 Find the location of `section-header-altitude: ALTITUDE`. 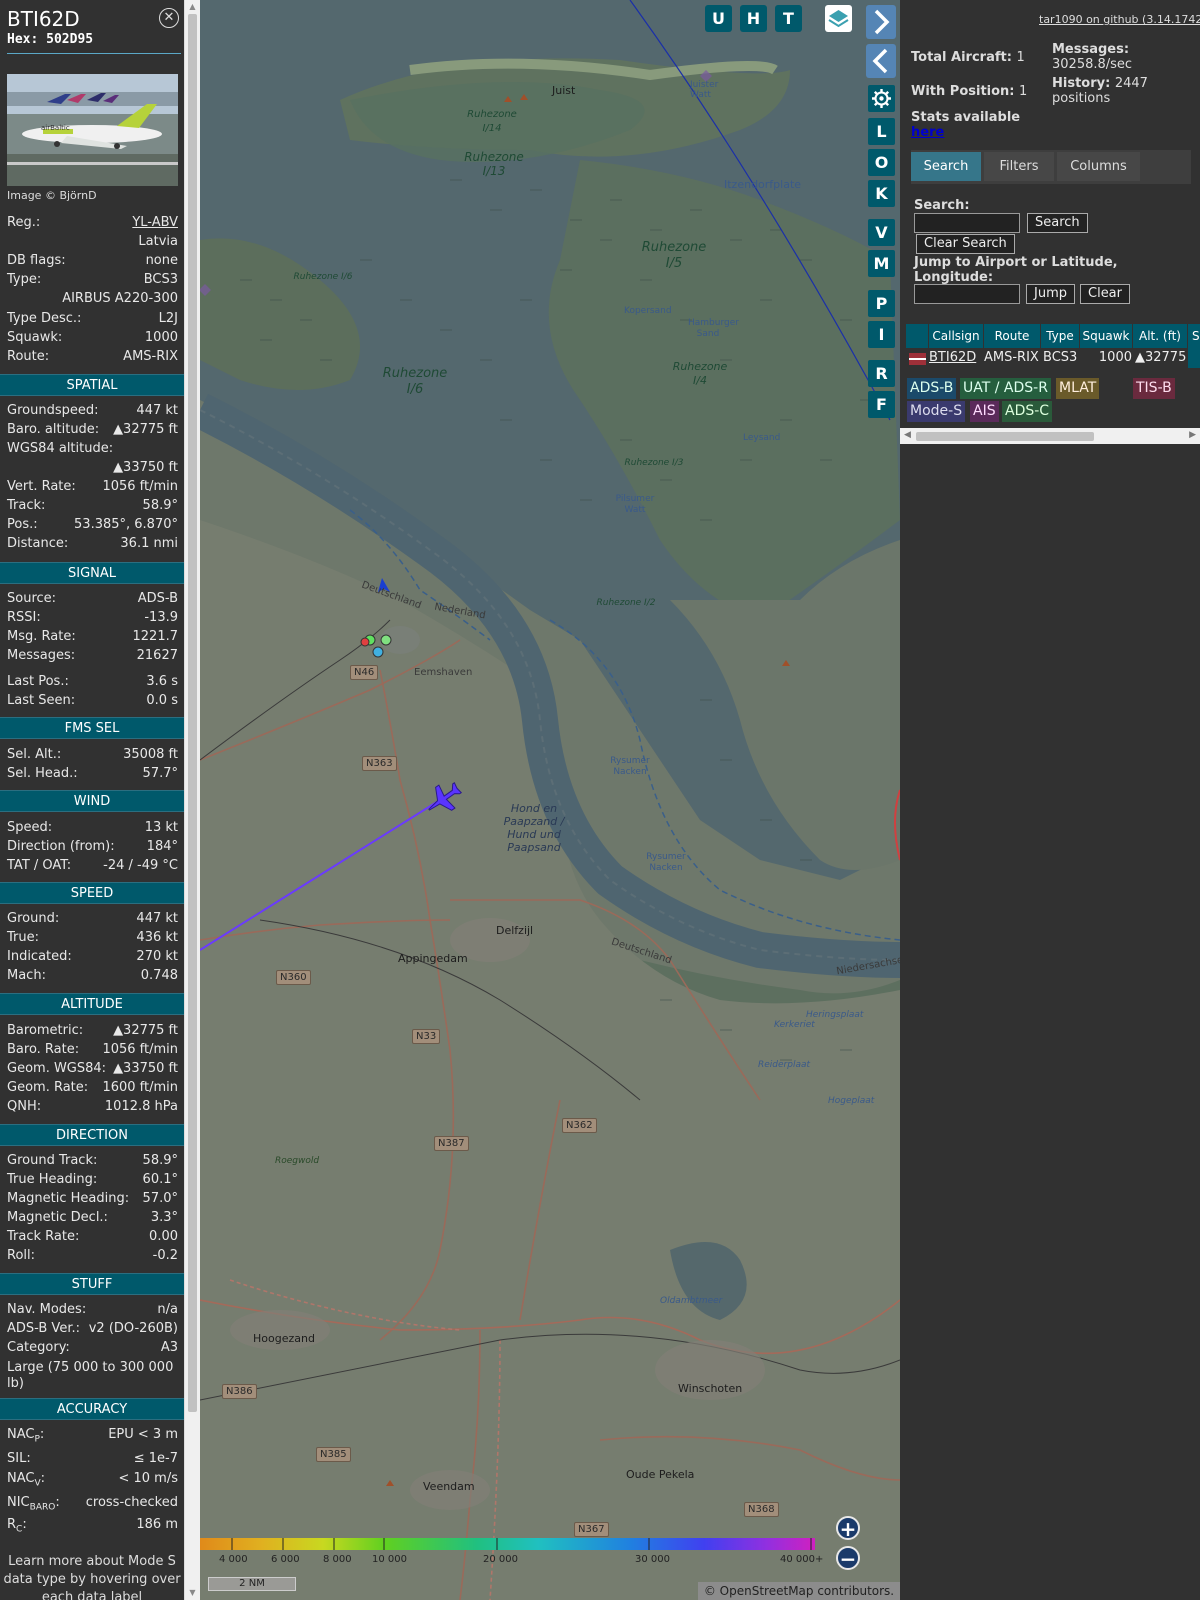

section-header-altitude: ALTITUDE is located at coordinates (92, 1004).